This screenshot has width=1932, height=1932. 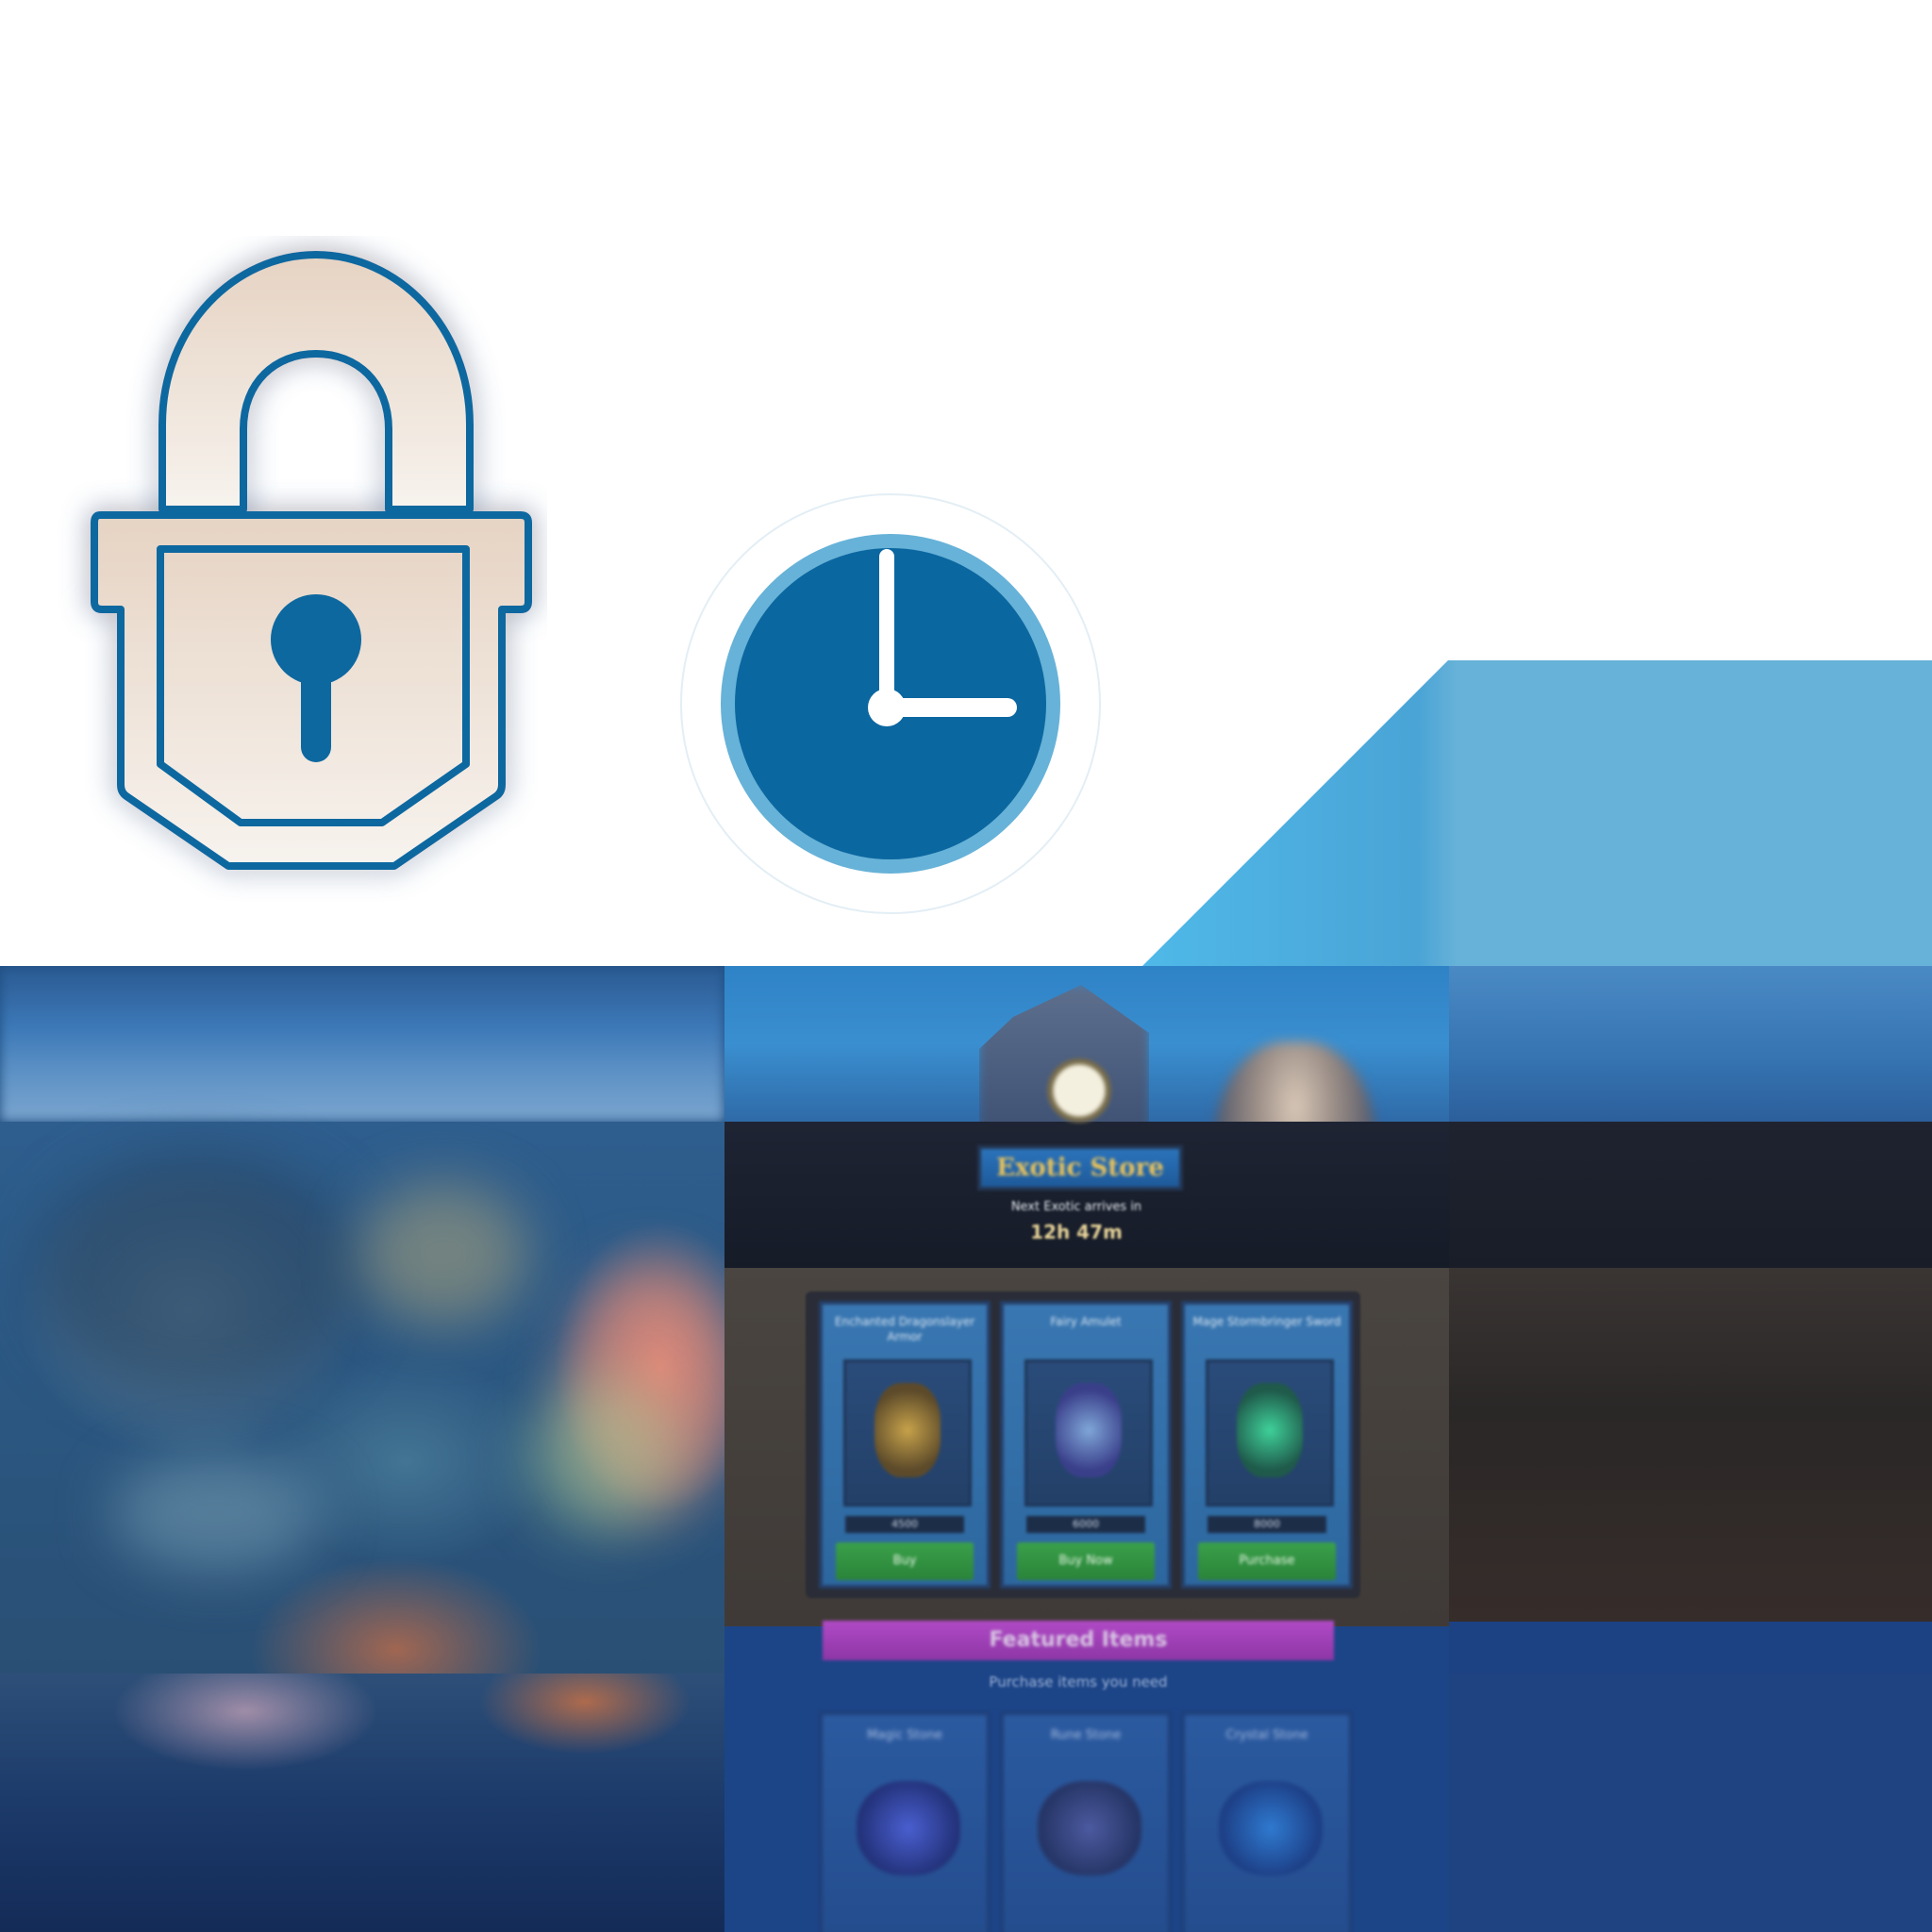 What do you see at coordinates (1266, 1321) in the screenshot?
I see `shop-card-title: Mage Stormbringer Sword` at bounding box center [1266, 1321].